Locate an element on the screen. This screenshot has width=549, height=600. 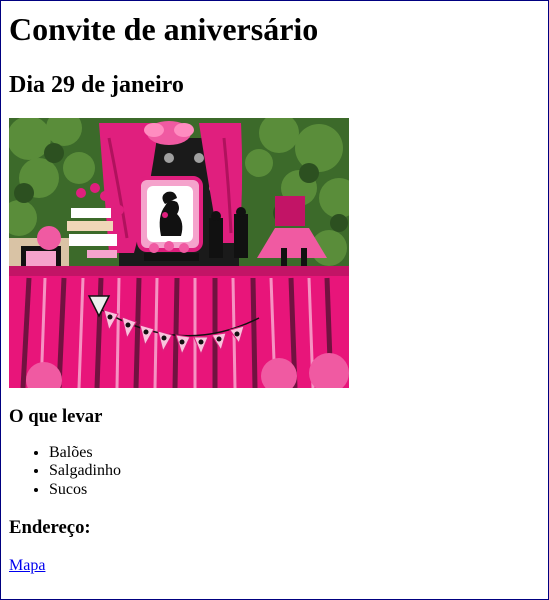
what-to-bring-heading: O que levar is located at coordinates (56, 416).